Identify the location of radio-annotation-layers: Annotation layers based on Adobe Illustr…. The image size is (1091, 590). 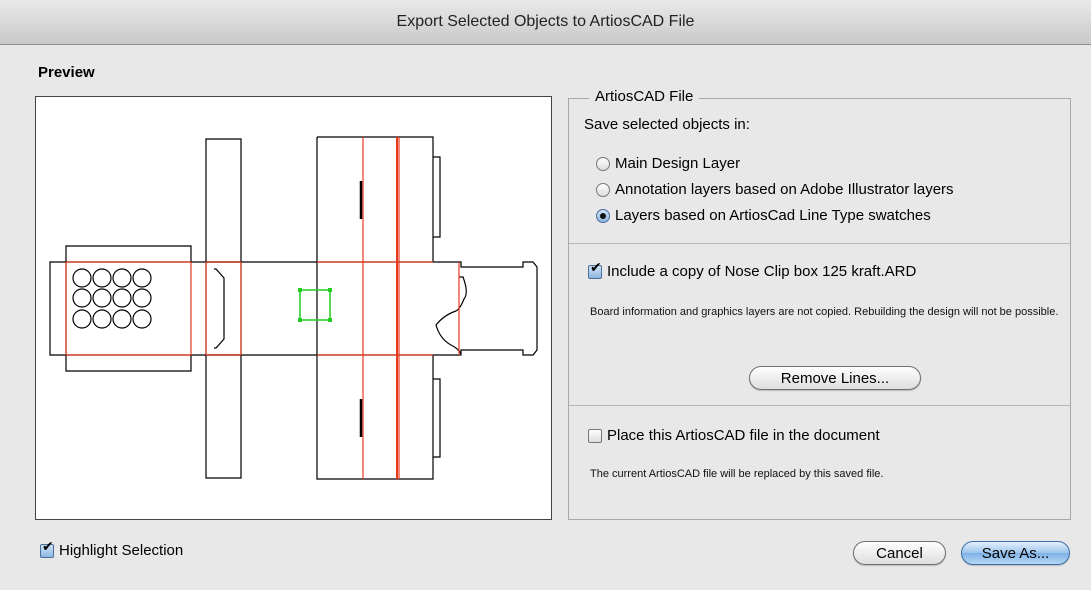
(775, 189).